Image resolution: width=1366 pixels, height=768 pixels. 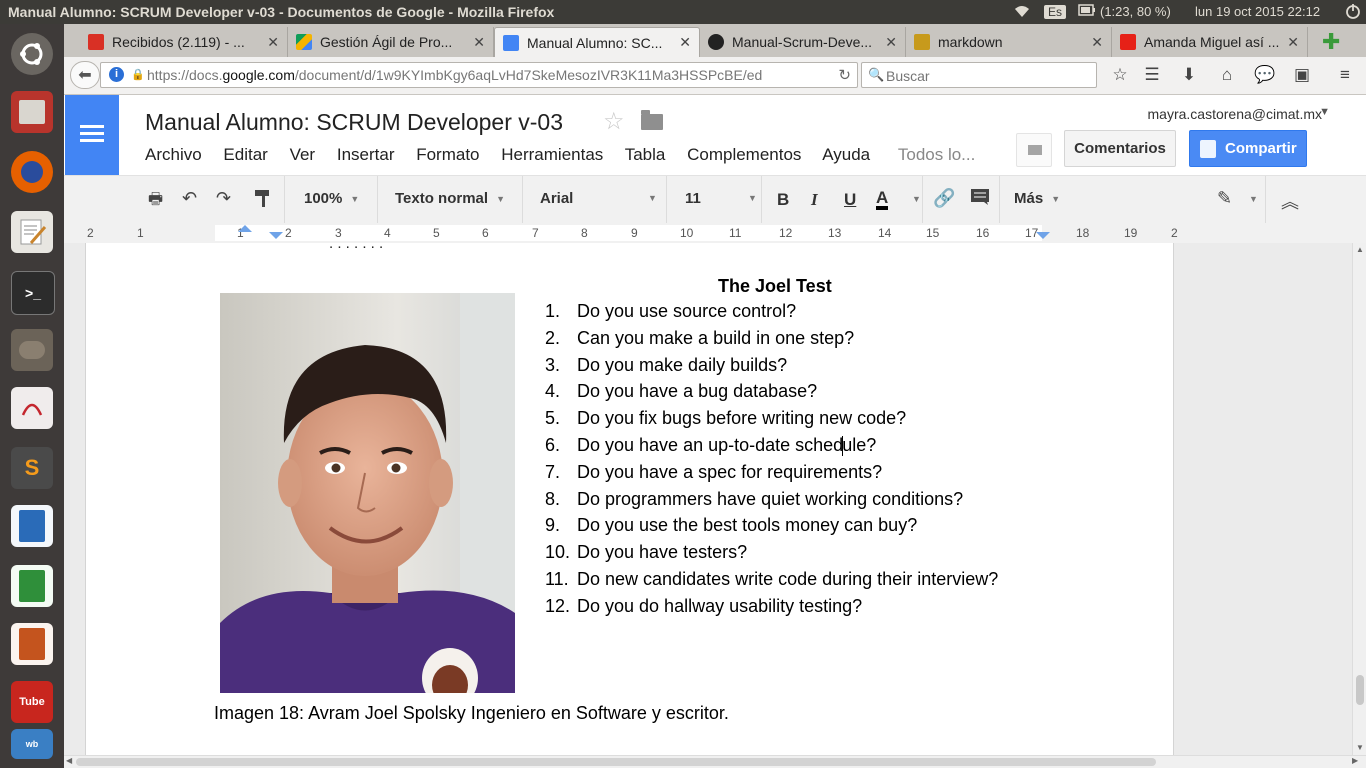 I want to click on launcher-gimp, so click(x=32, y=350).